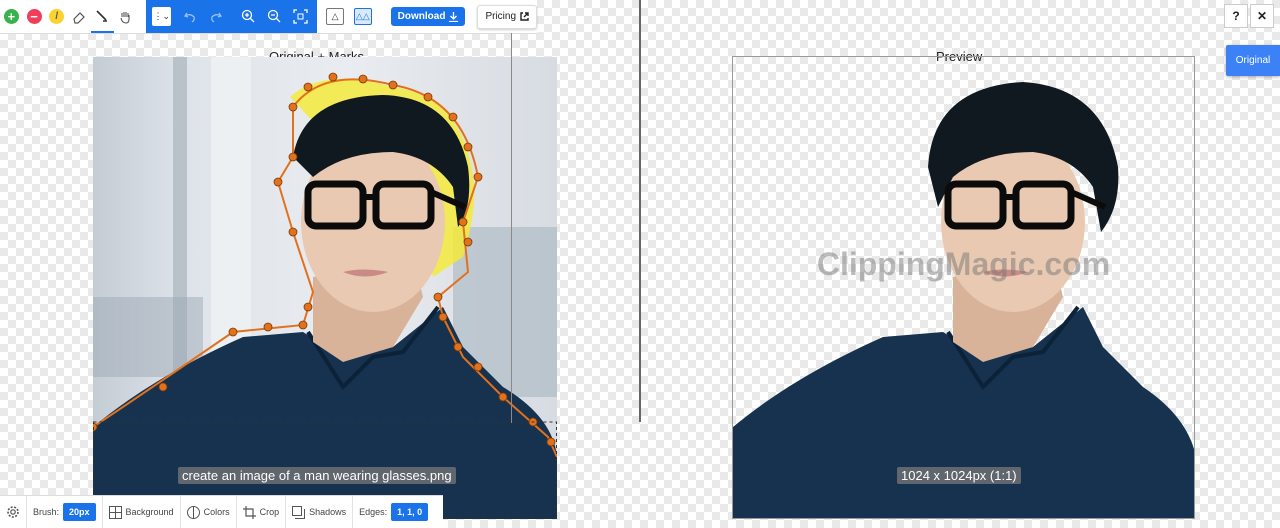 The width and height of the screenshot is (1280, 528). I want to click on pricing-button: Pricing, so click(507, 16).